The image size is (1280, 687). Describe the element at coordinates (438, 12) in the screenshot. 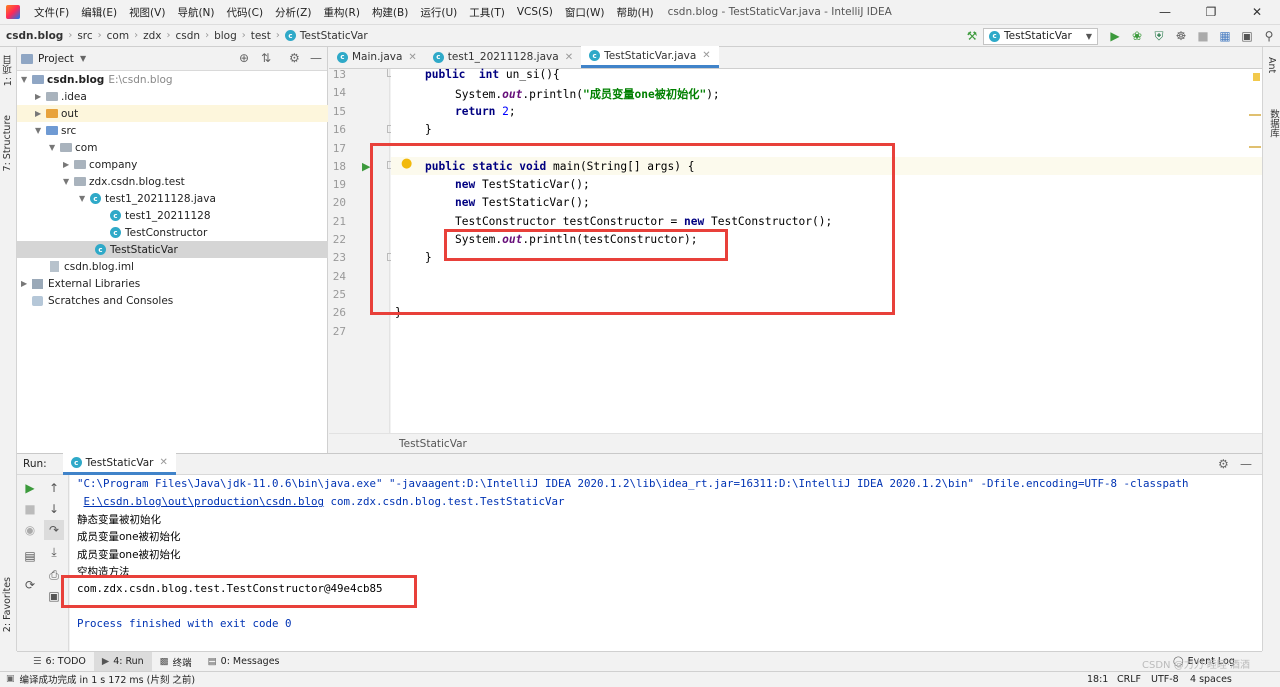

I see `menu-run: 运行(U)` at that location.